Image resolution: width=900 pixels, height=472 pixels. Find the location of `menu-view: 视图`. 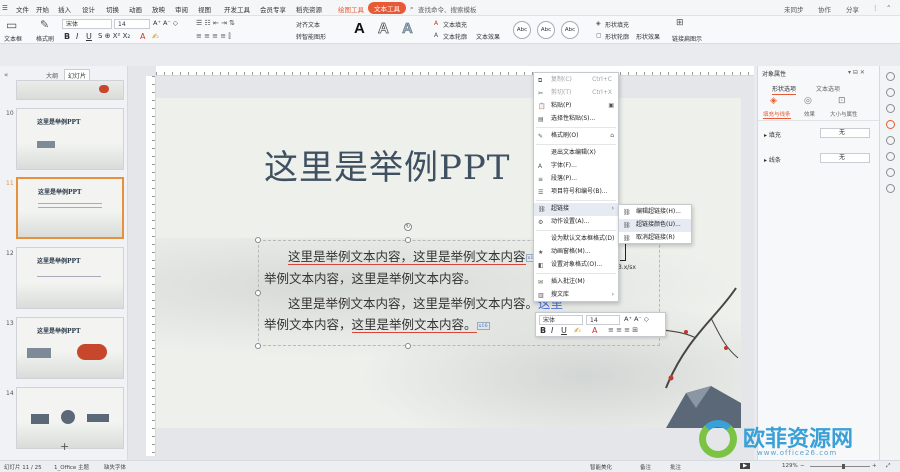

menu-view: 视图 is located at coordinates (204, 9).